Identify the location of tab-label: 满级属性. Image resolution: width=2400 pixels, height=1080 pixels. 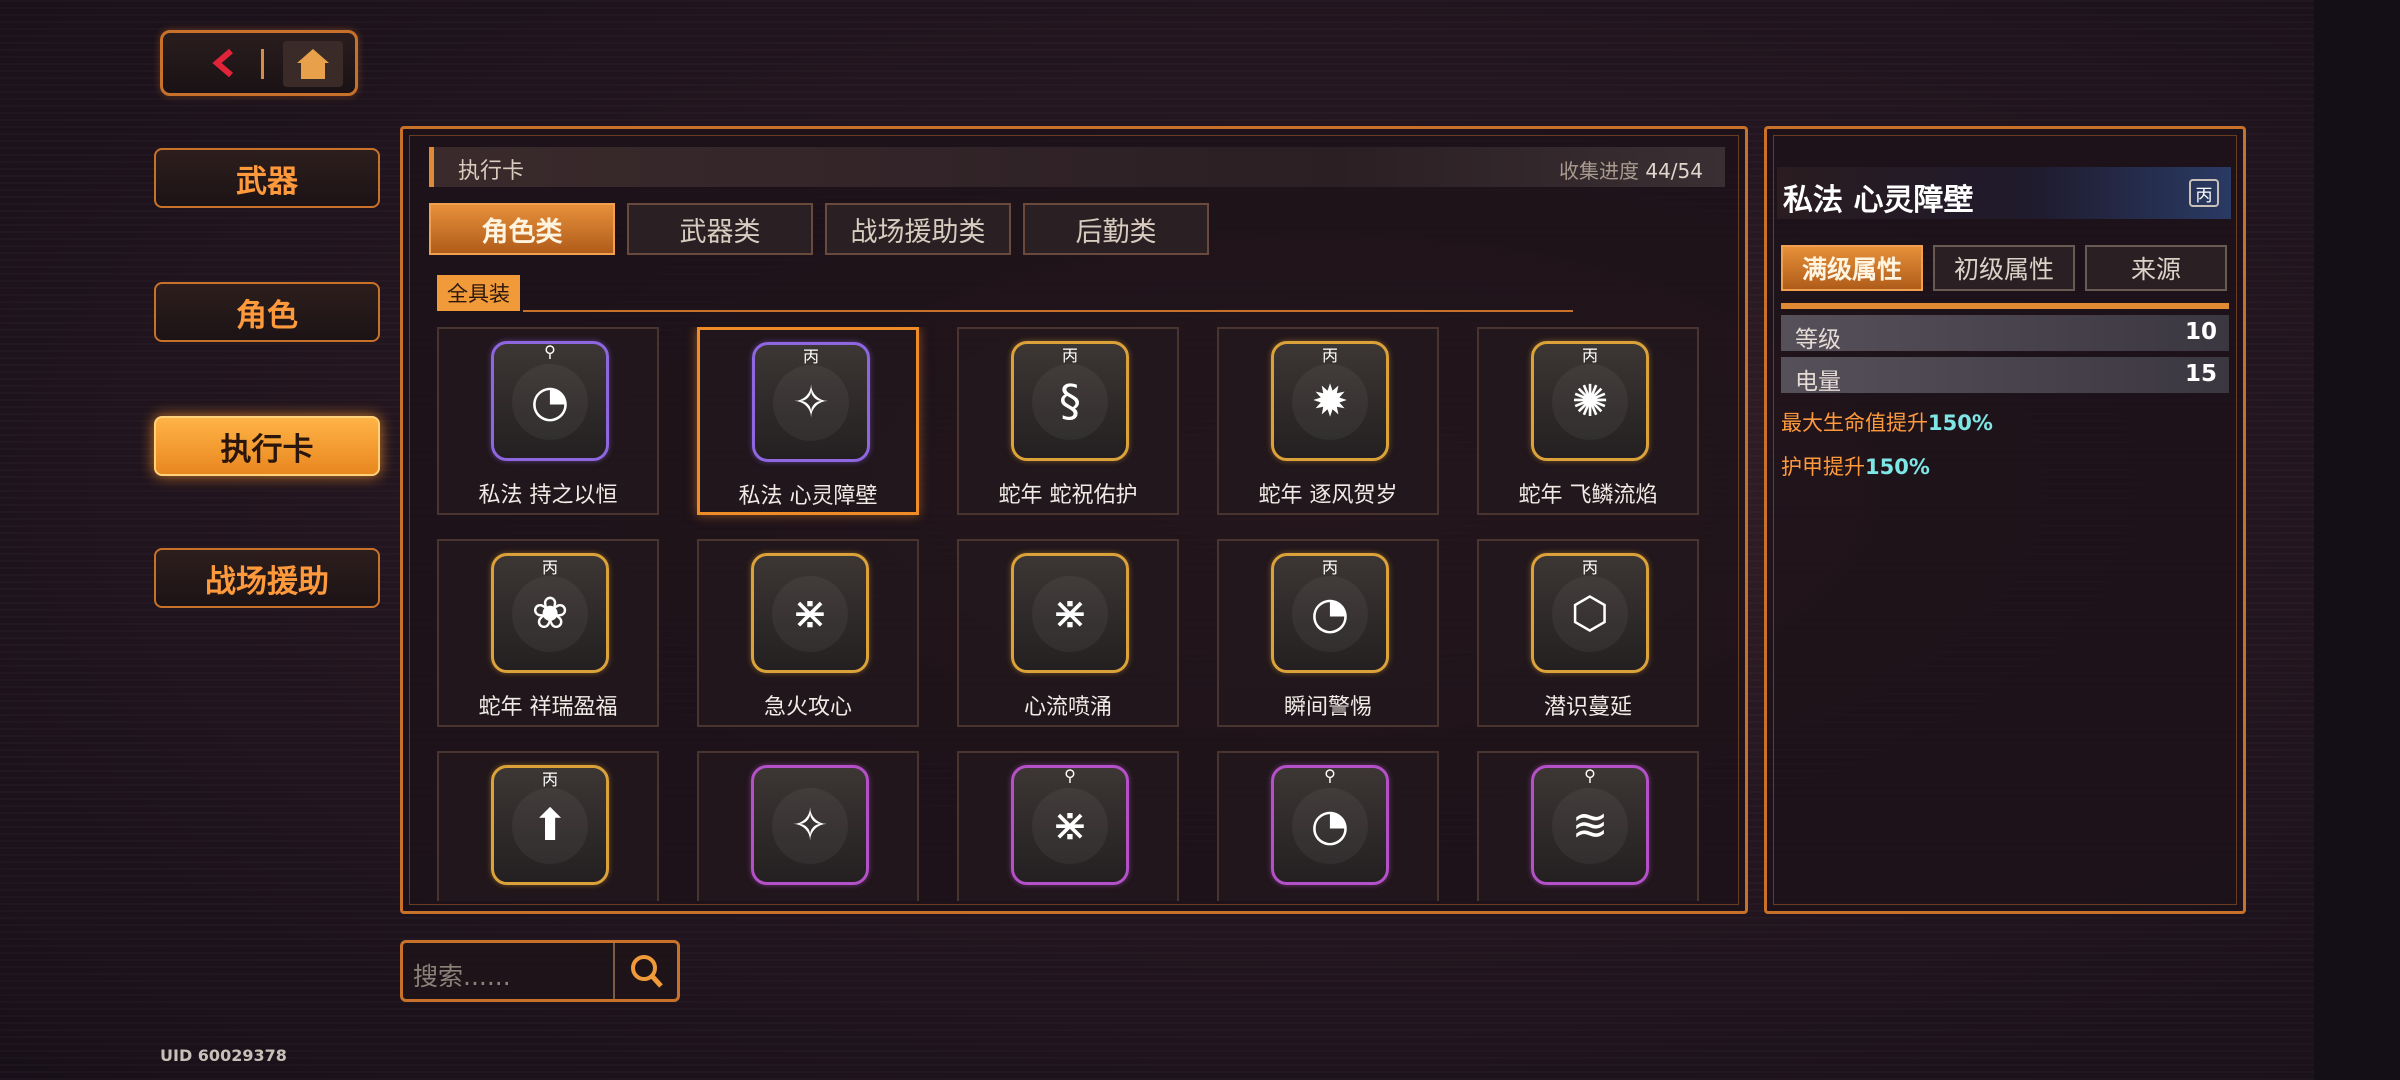
(1851, 269).